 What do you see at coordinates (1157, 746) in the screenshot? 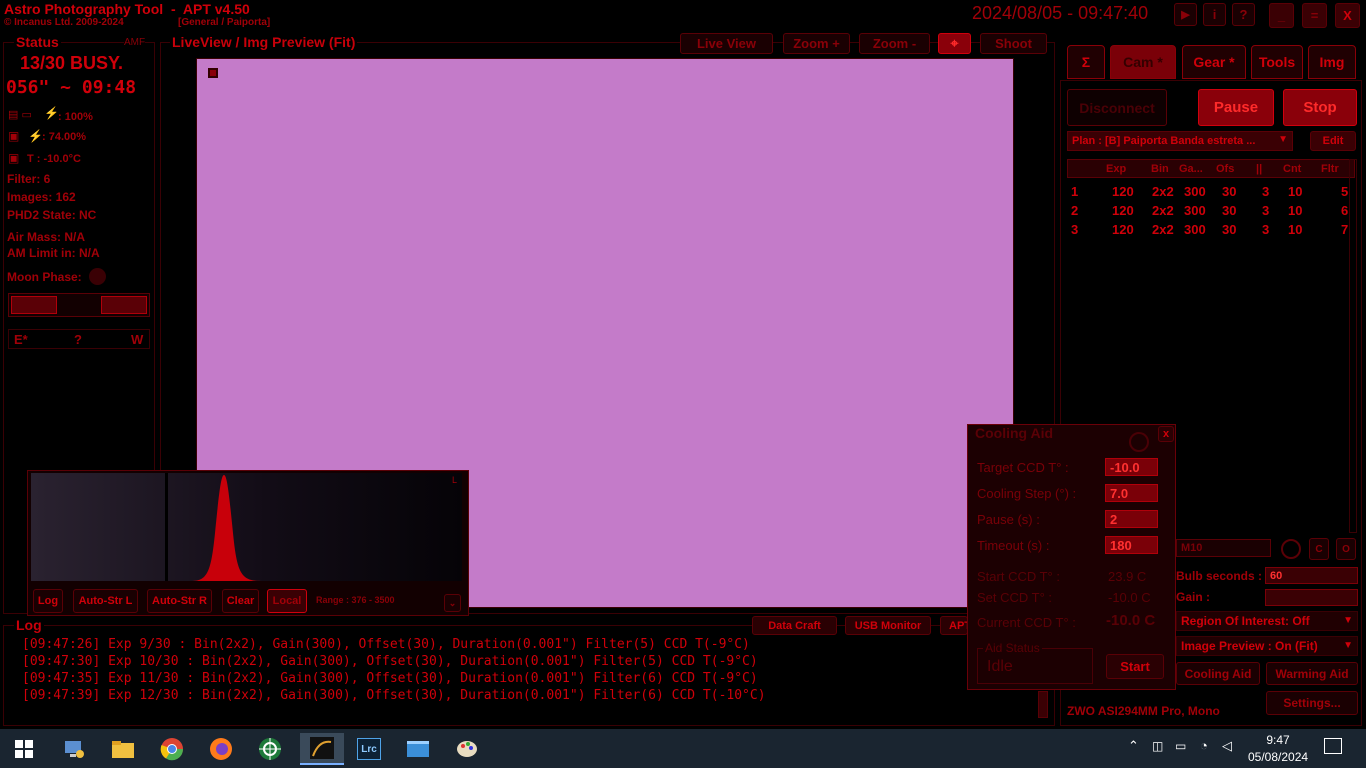
I see `tray-camera-icon: ◫` at bounding box center [1157, 746].